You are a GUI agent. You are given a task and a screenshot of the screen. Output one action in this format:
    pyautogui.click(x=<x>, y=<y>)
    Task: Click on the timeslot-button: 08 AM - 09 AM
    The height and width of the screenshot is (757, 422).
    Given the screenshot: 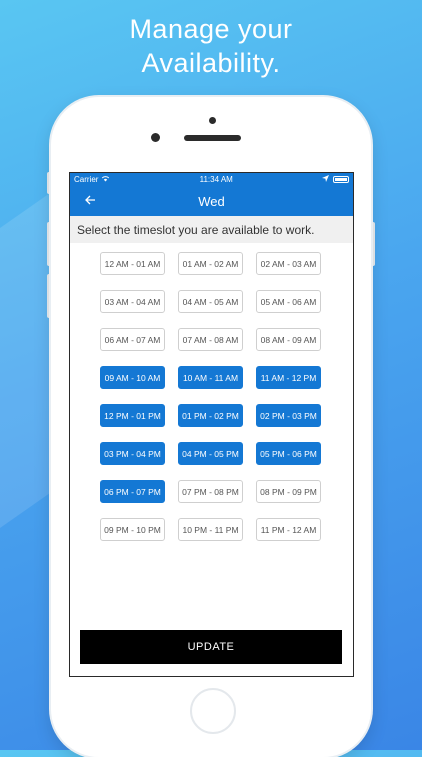 What is the action you would take?
    pyautogui.click(x=288, y=339)
    